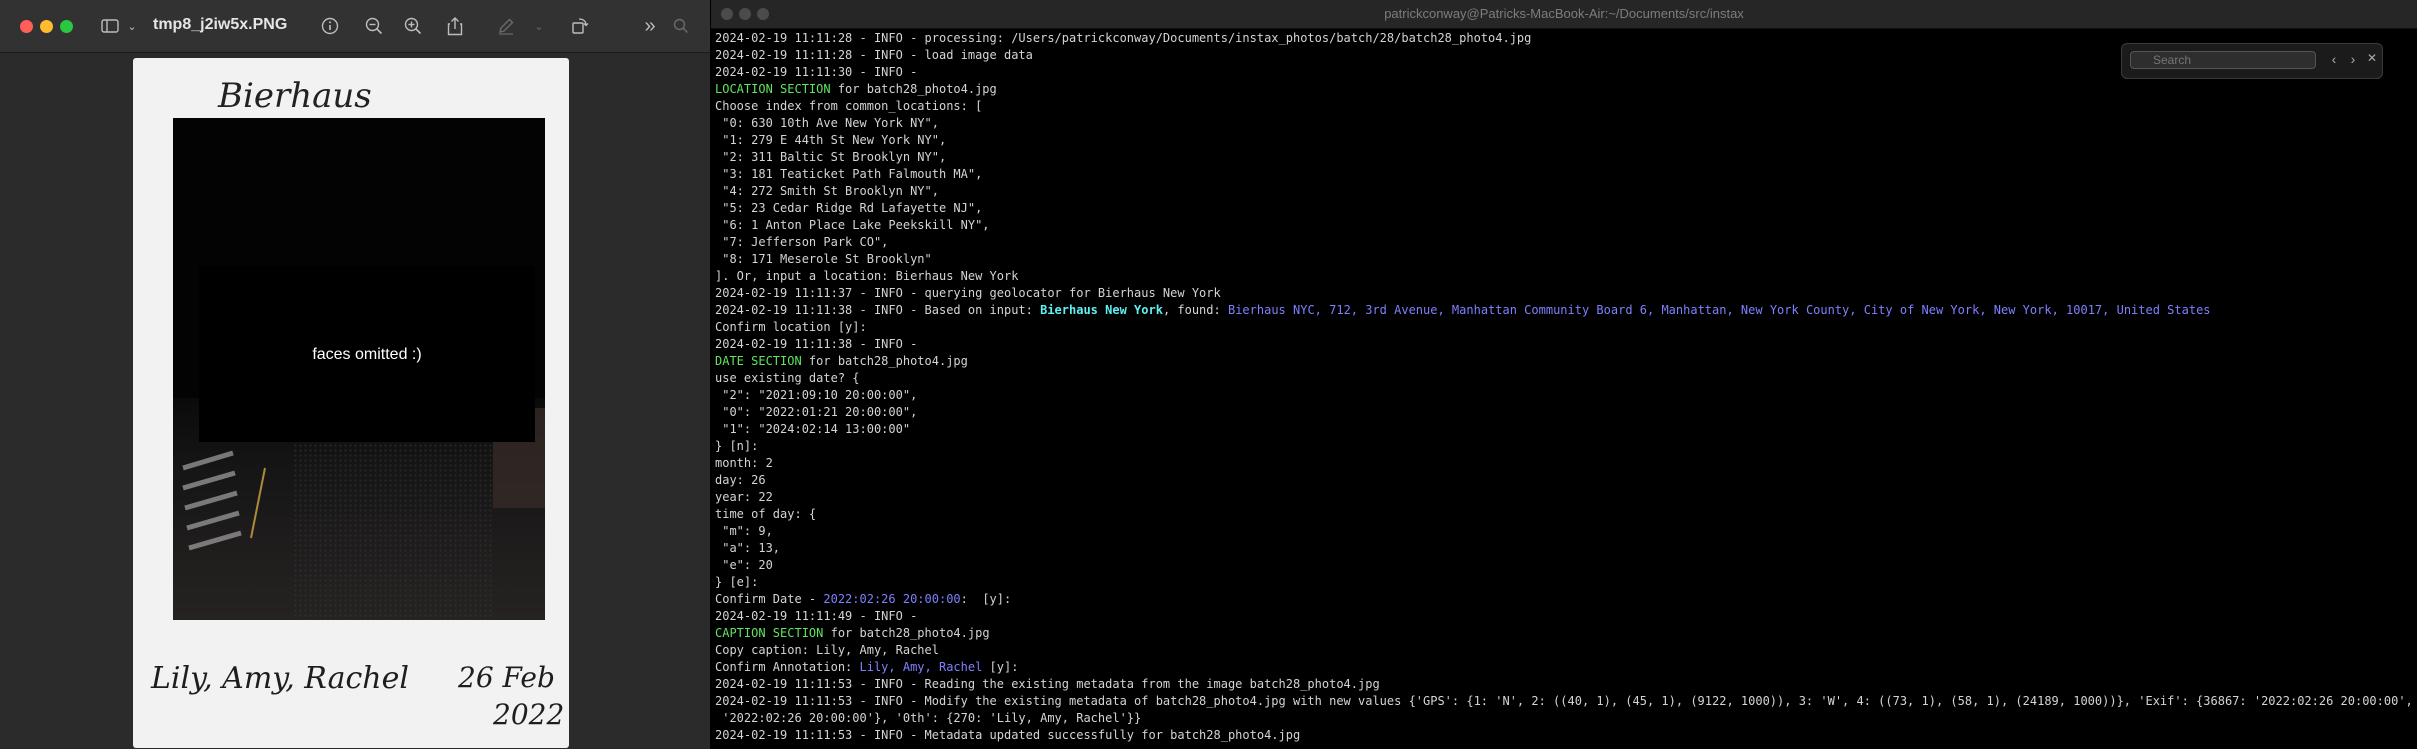 The width and height of the screenshot is (2417, 749). I want to click on terminal-line: month: 2, so click(1565, 463).